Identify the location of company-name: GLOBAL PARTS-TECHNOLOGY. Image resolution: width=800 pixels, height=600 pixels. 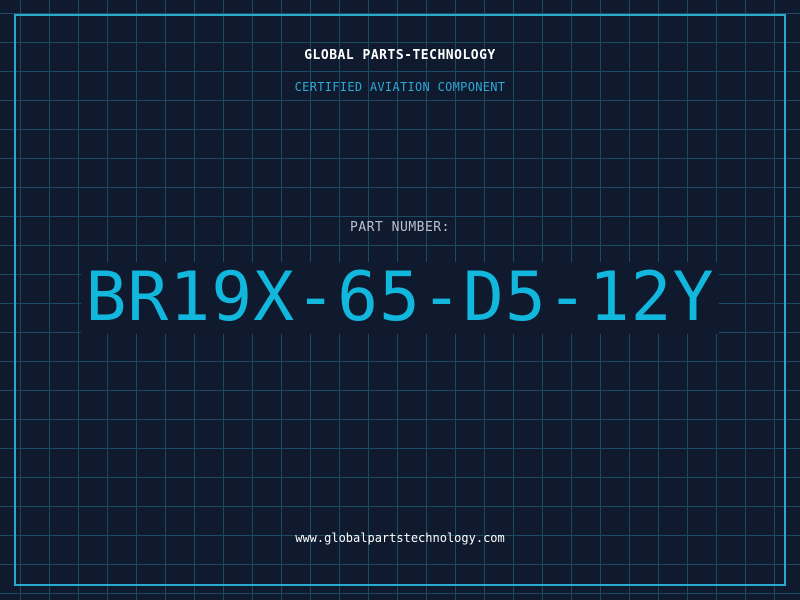
(400, 55).